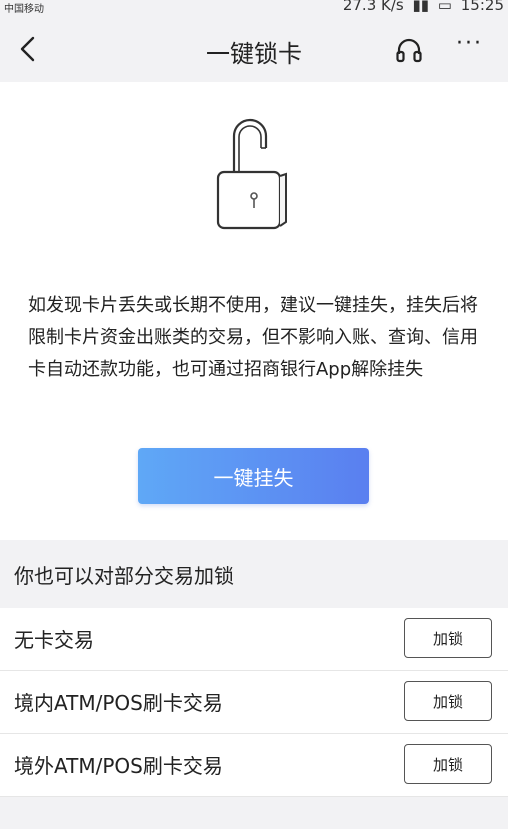 This screenshot has width=508, height=829. I want to click on status-bar: 中国移动 27.3 K/s ▮▮ ▭ 15:25, so click(254, 9).